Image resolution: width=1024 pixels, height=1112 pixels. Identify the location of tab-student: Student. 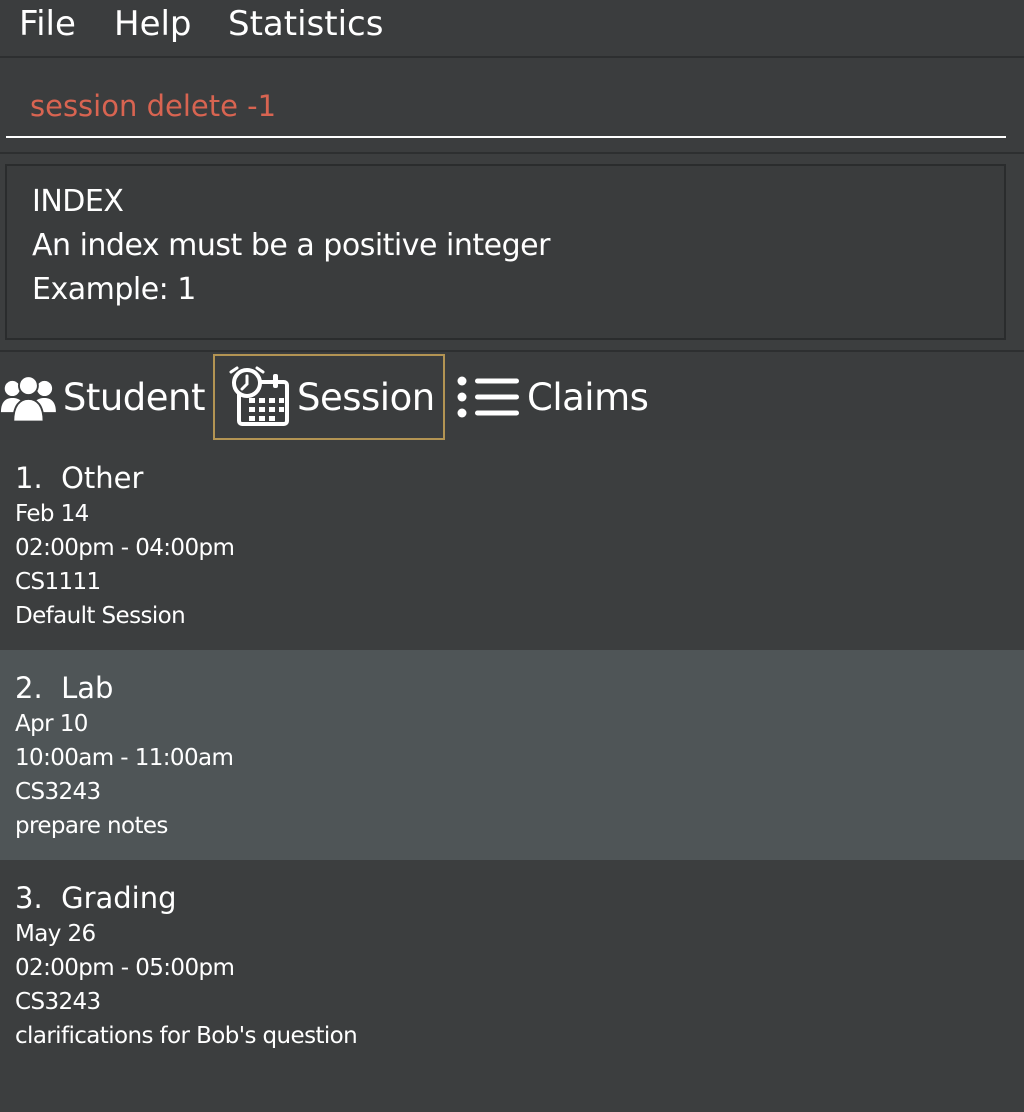
(103, 397).